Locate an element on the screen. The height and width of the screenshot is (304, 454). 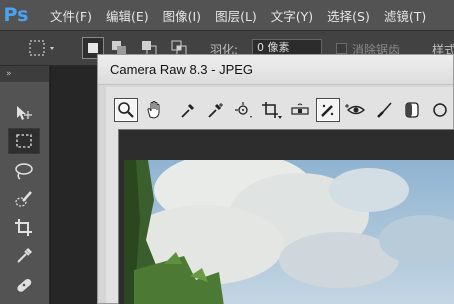
menu-select: 选择(S) is located at coordinates (348, 15).